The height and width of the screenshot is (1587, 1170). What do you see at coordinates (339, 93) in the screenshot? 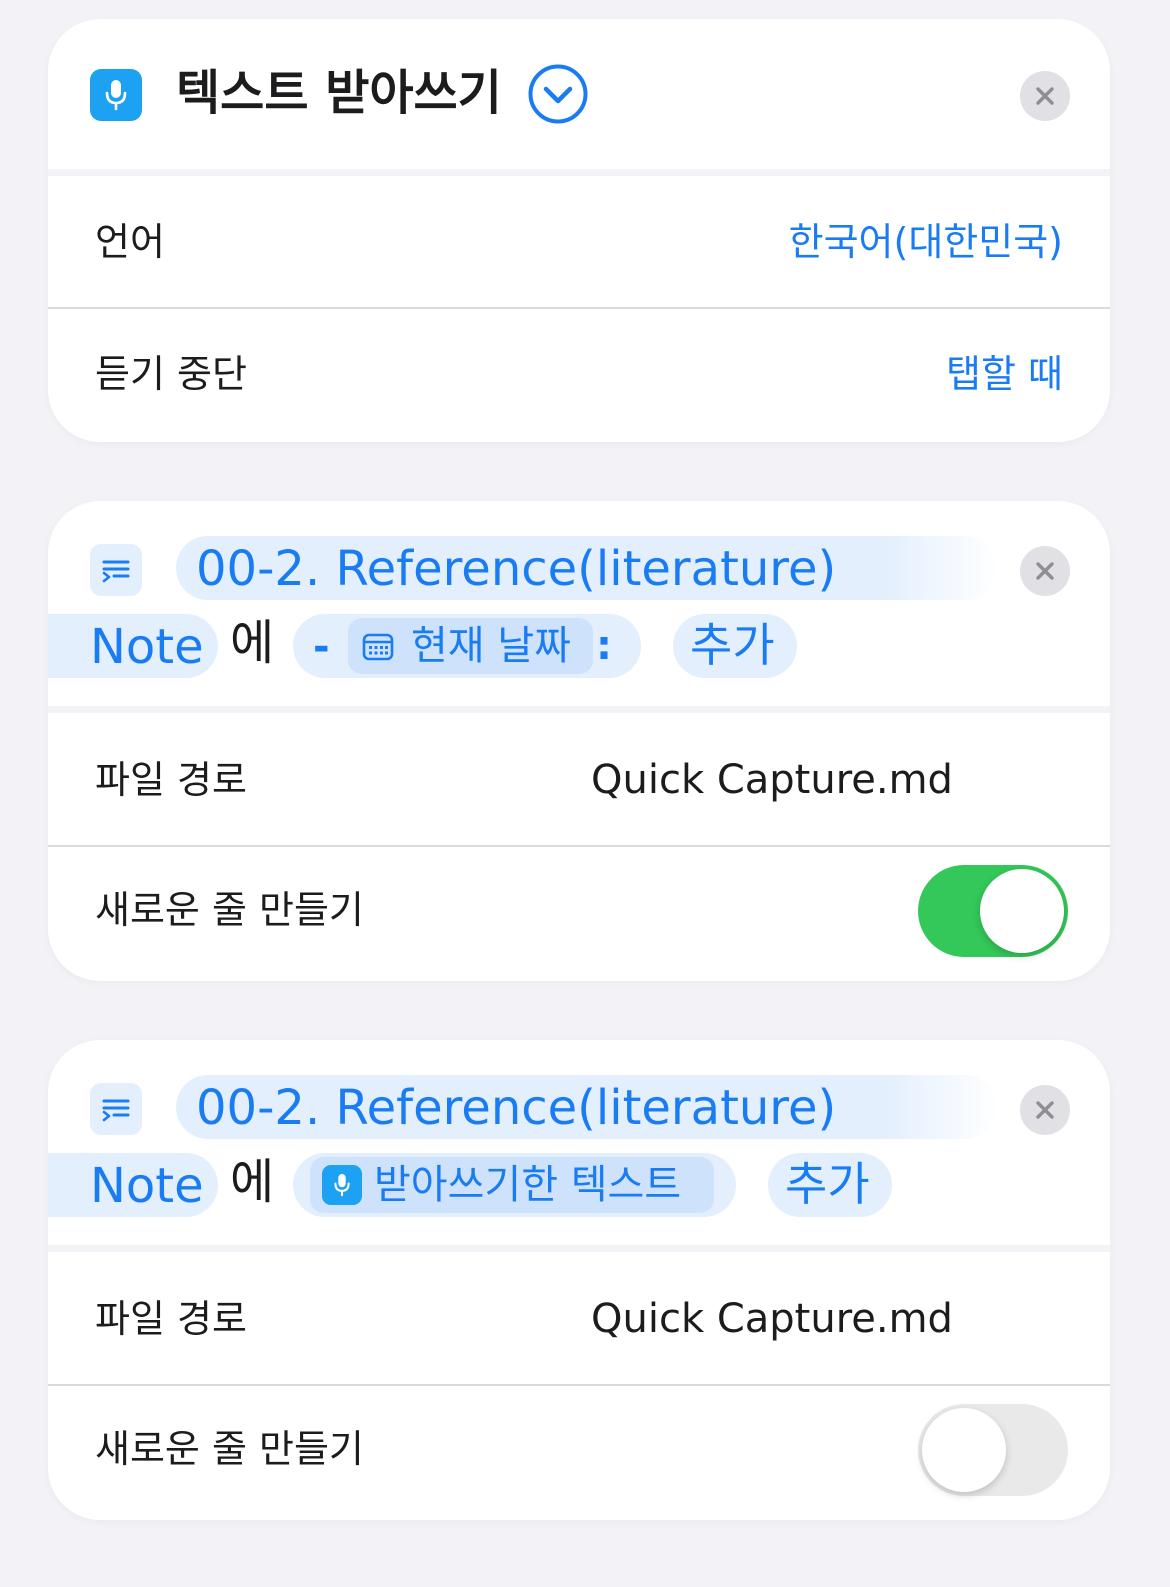
I see `action-title: 텍스트 받아쓰기` at bounding box center [339, 93].